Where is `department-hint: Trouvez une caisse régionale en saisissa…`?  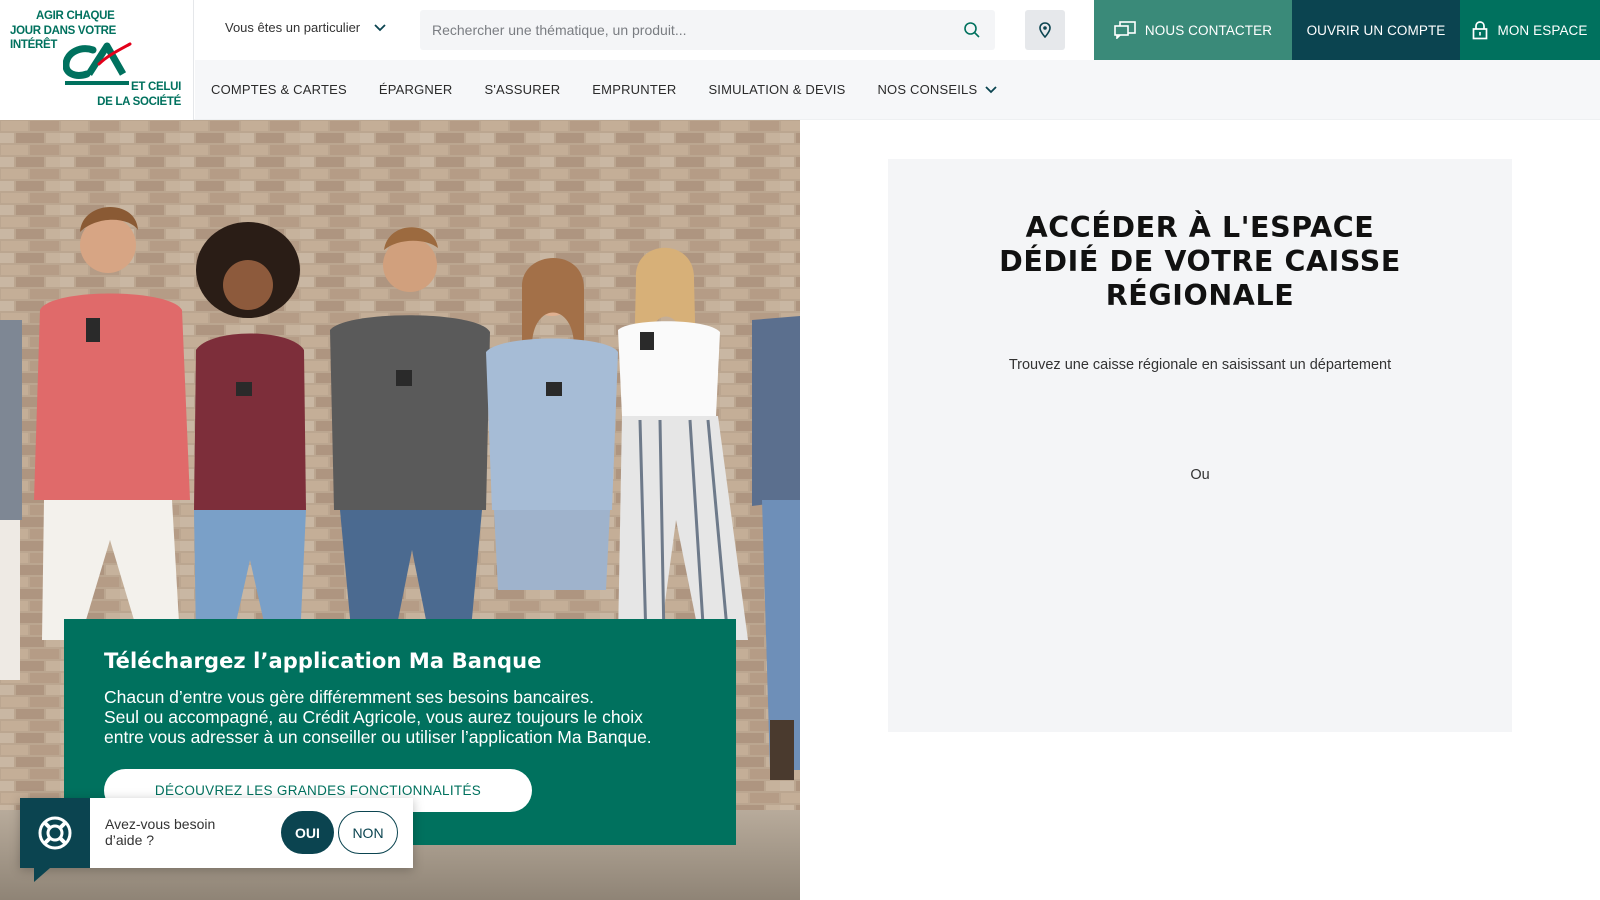 department-hint: Trouvez une caisse régionale en saisissa… is located at coordinates (1200, 365).